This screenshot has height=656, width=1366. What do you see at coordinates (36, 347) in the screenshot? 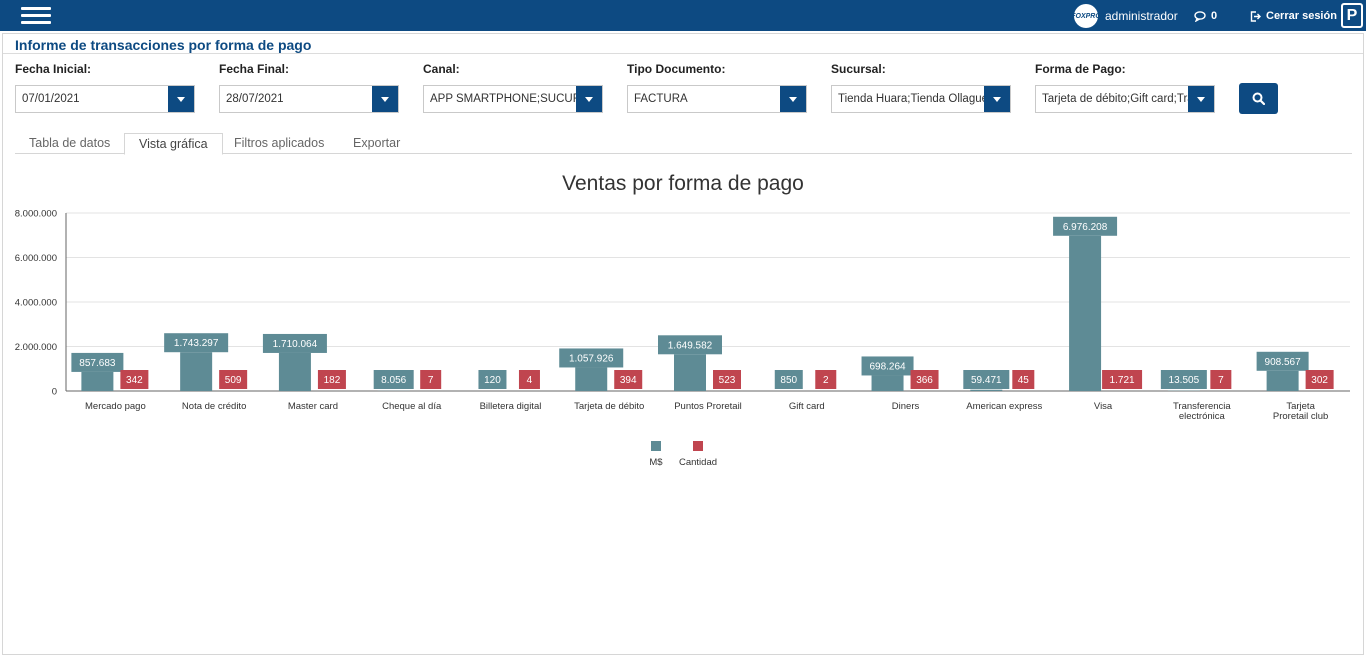
I see `y-tick-label: 2.000.000` at bounding box center [36, 347].